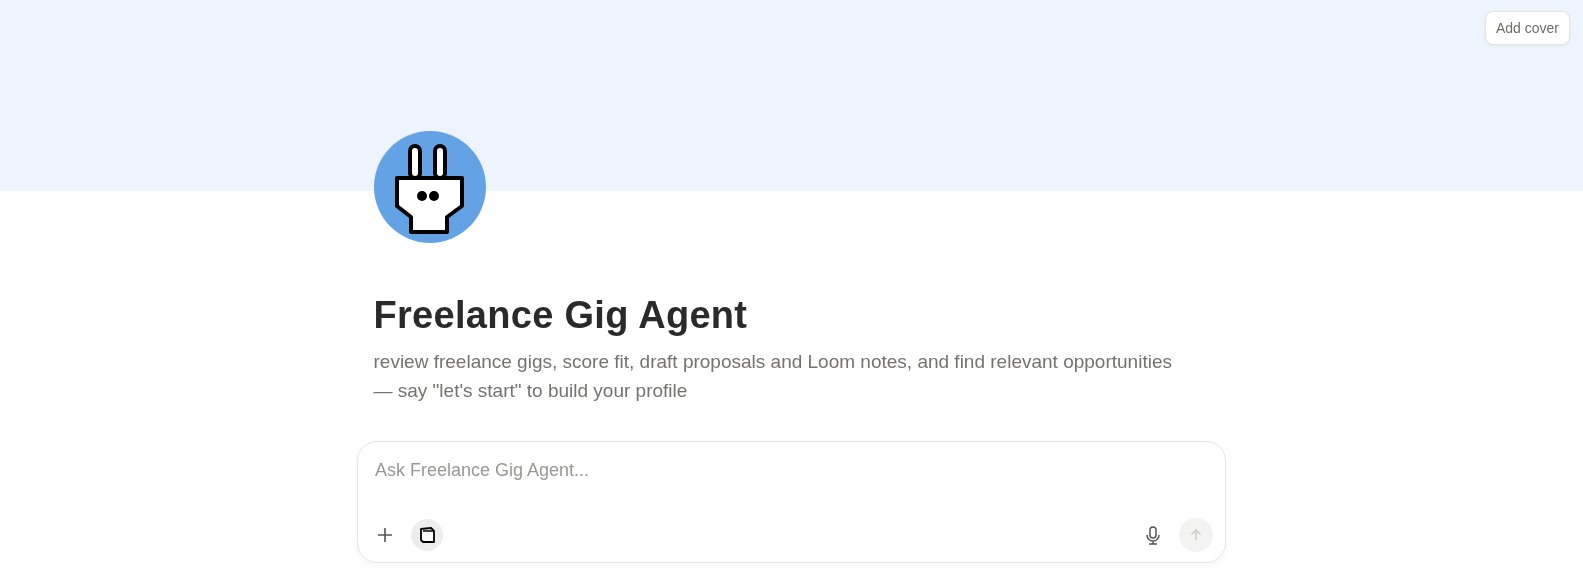 This screenshot has width=1583, height=578. I want to click on add-cover-button: Add cover, so click(1527, 28).